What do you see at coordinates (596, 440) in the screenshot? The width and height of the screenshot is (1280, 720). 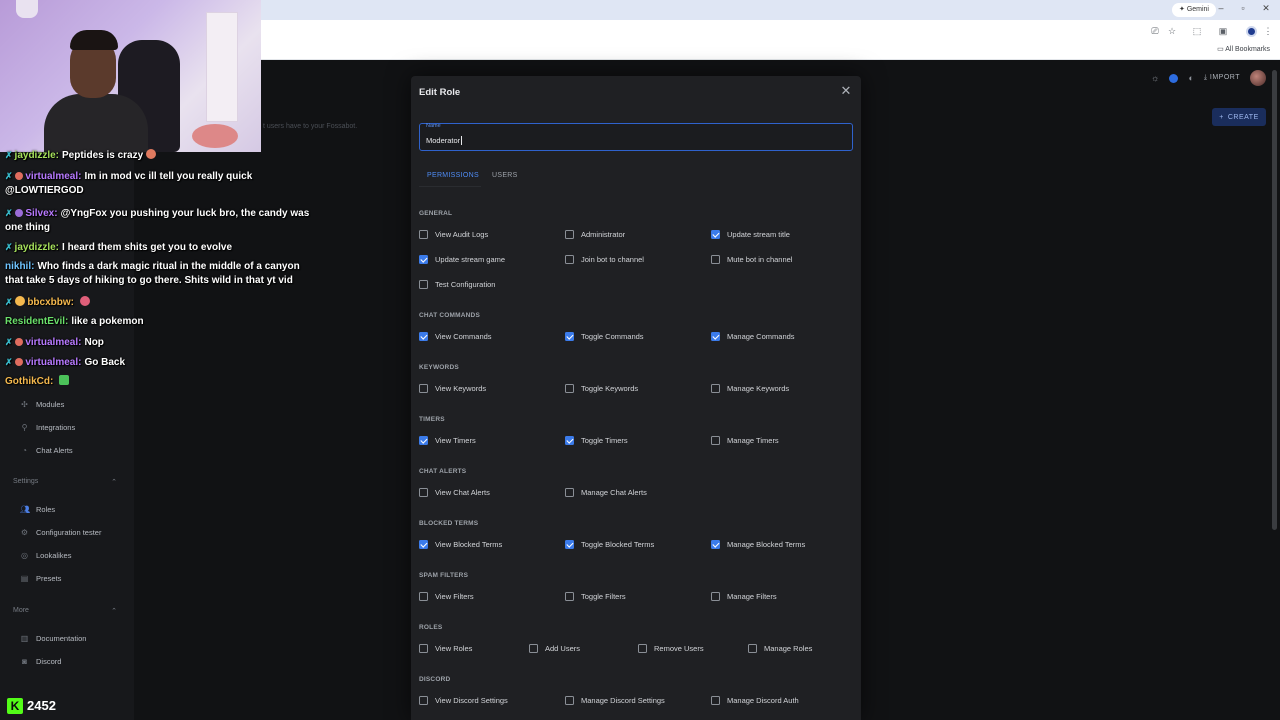 I see `permission-option: Toggle Timers` at bounding box center [596, 440].